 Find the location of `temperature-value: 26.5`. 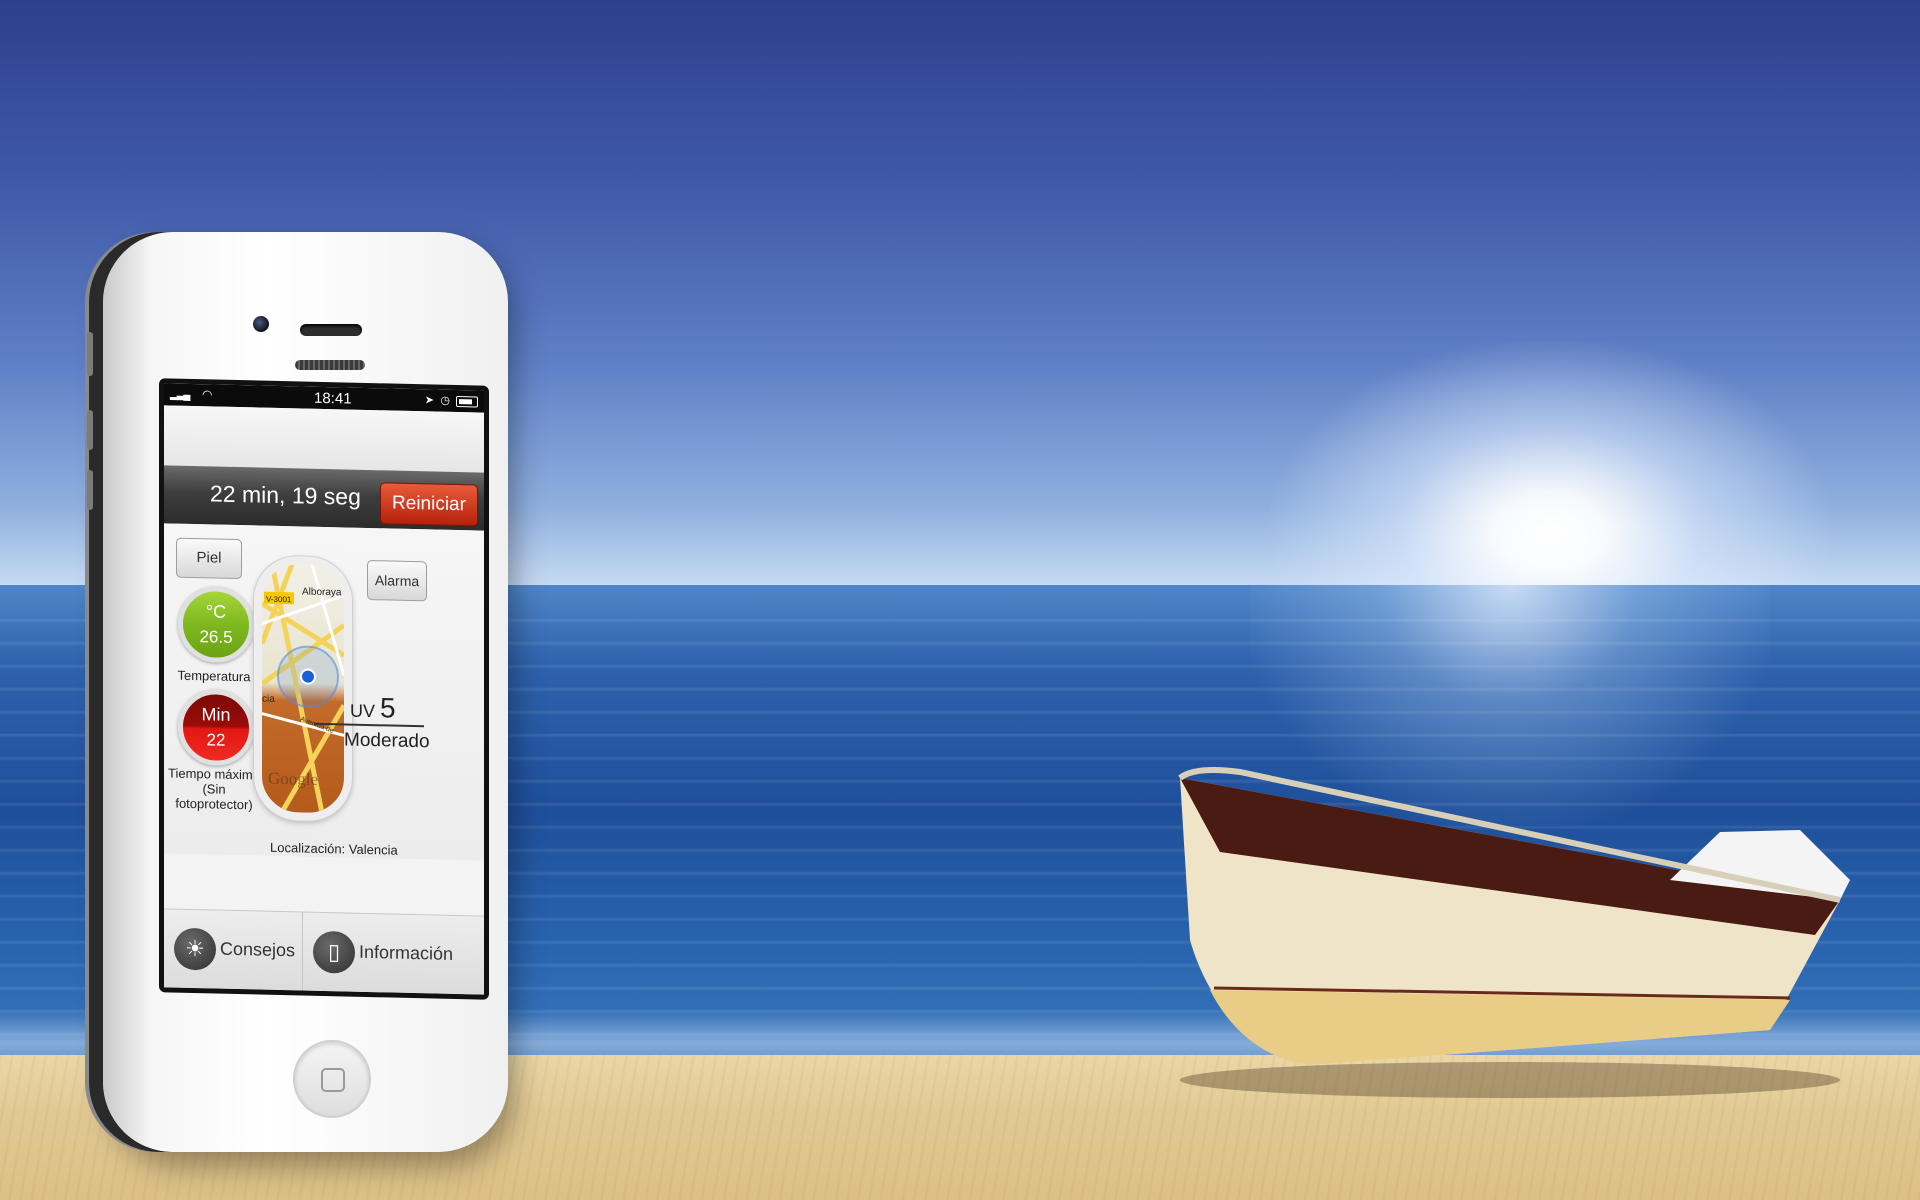

temperature-value: 26.5 is located at coordinates (216, 637).